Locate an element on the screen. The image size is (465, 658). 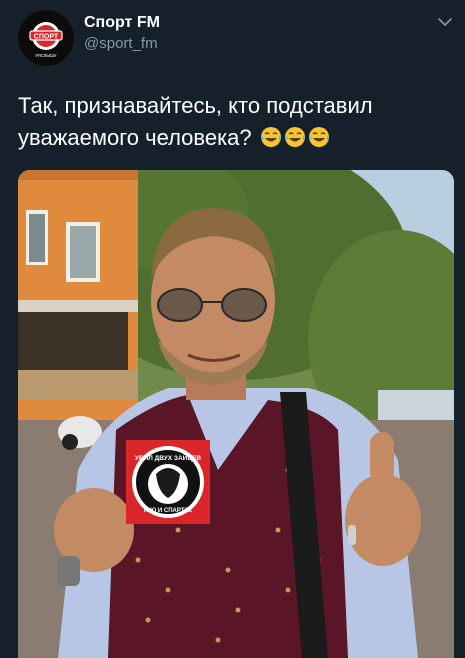
sticker-bottom-text: ЮЮ И СПАРТАК is located at coordinates (168, 511).